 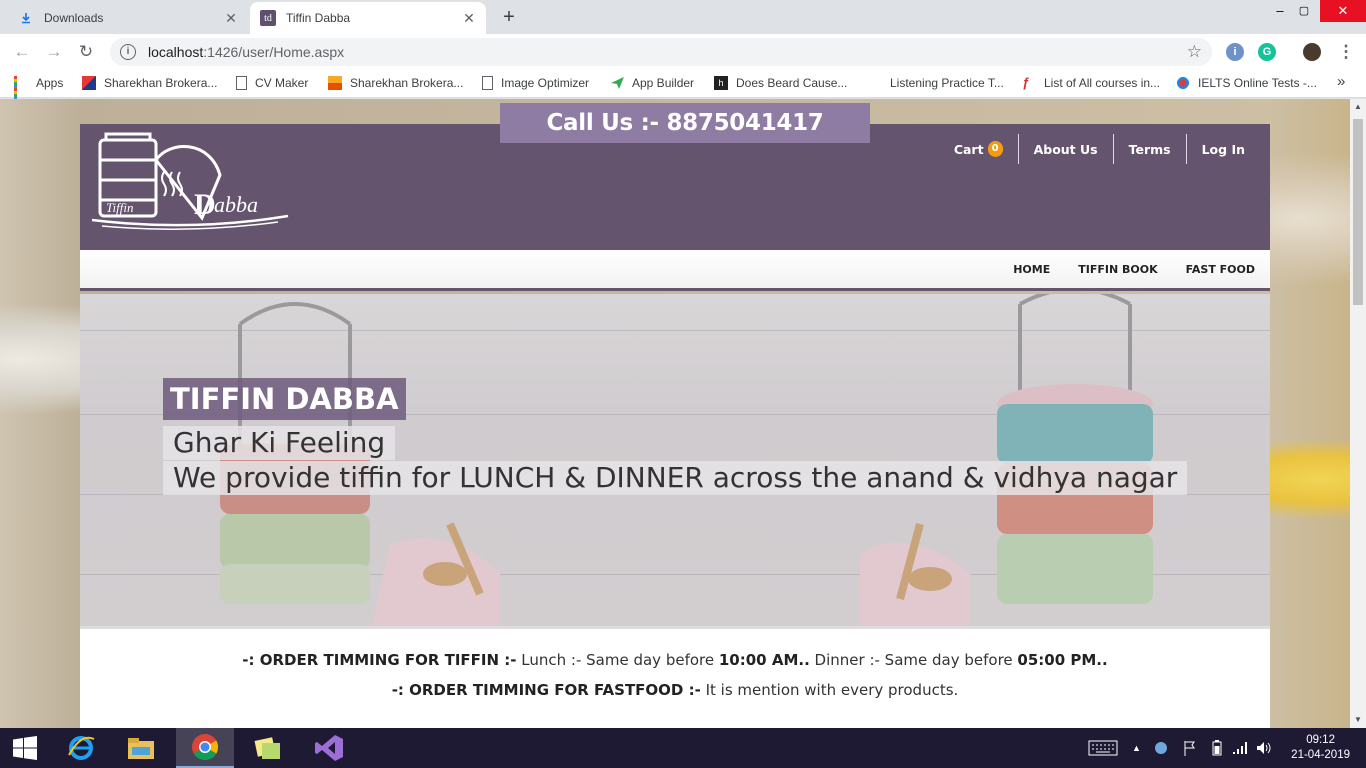 What do you see at coordinates (1343, 11) in the screenshot?
I see `close-window-button: ✕` at bounding box center [1343, 11].